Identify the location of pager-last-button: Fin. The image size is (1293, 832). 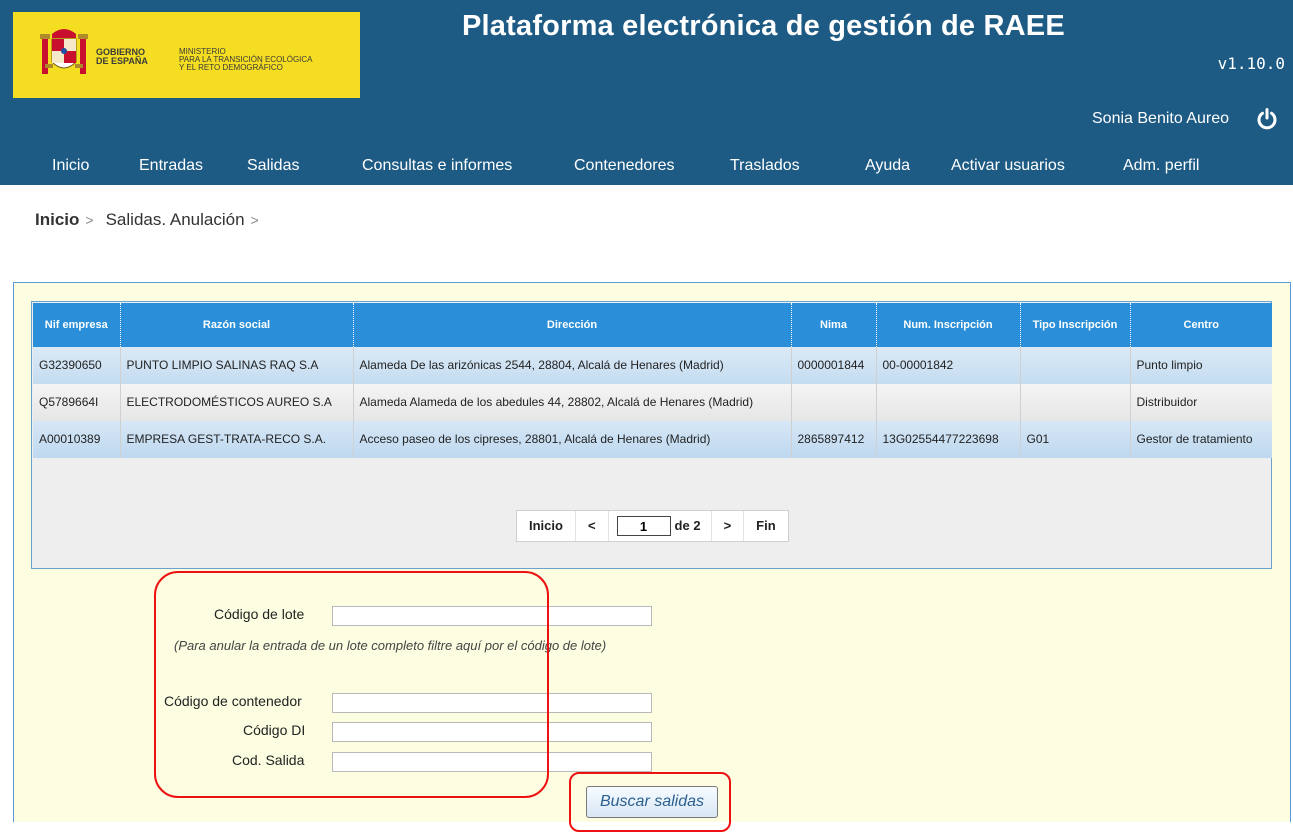
(766, 526).